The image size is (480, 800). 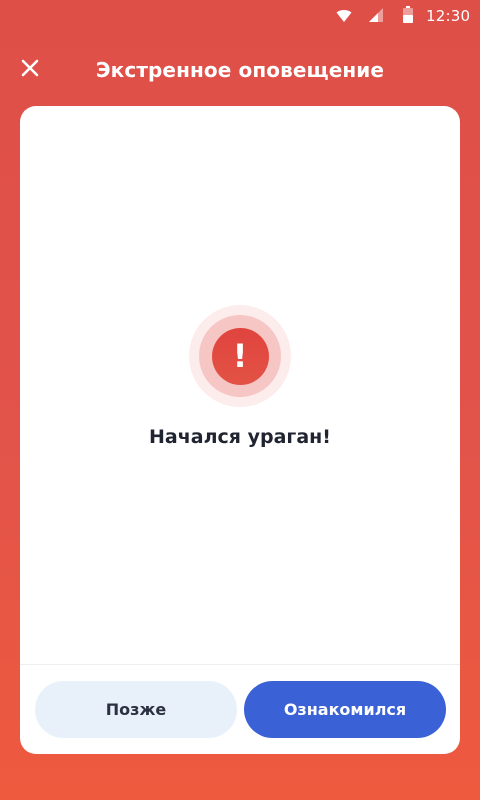 I want to click on alert-message: Начался ураган!, so click(x=240, y=437).